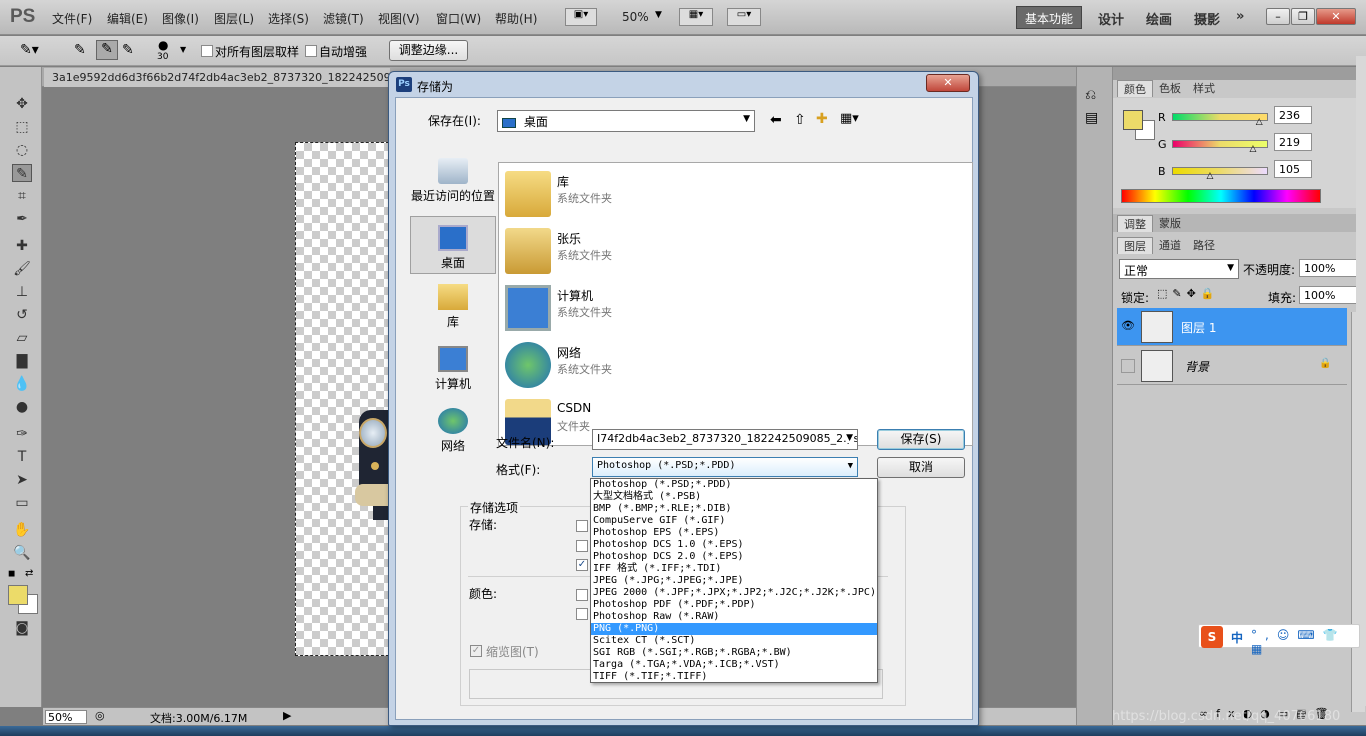 This screenshot has width=1366, height=736. Describe the element at coordinates (1090, 95) in the screenshot. I see `history-panel-icon: ⎌` at that location.